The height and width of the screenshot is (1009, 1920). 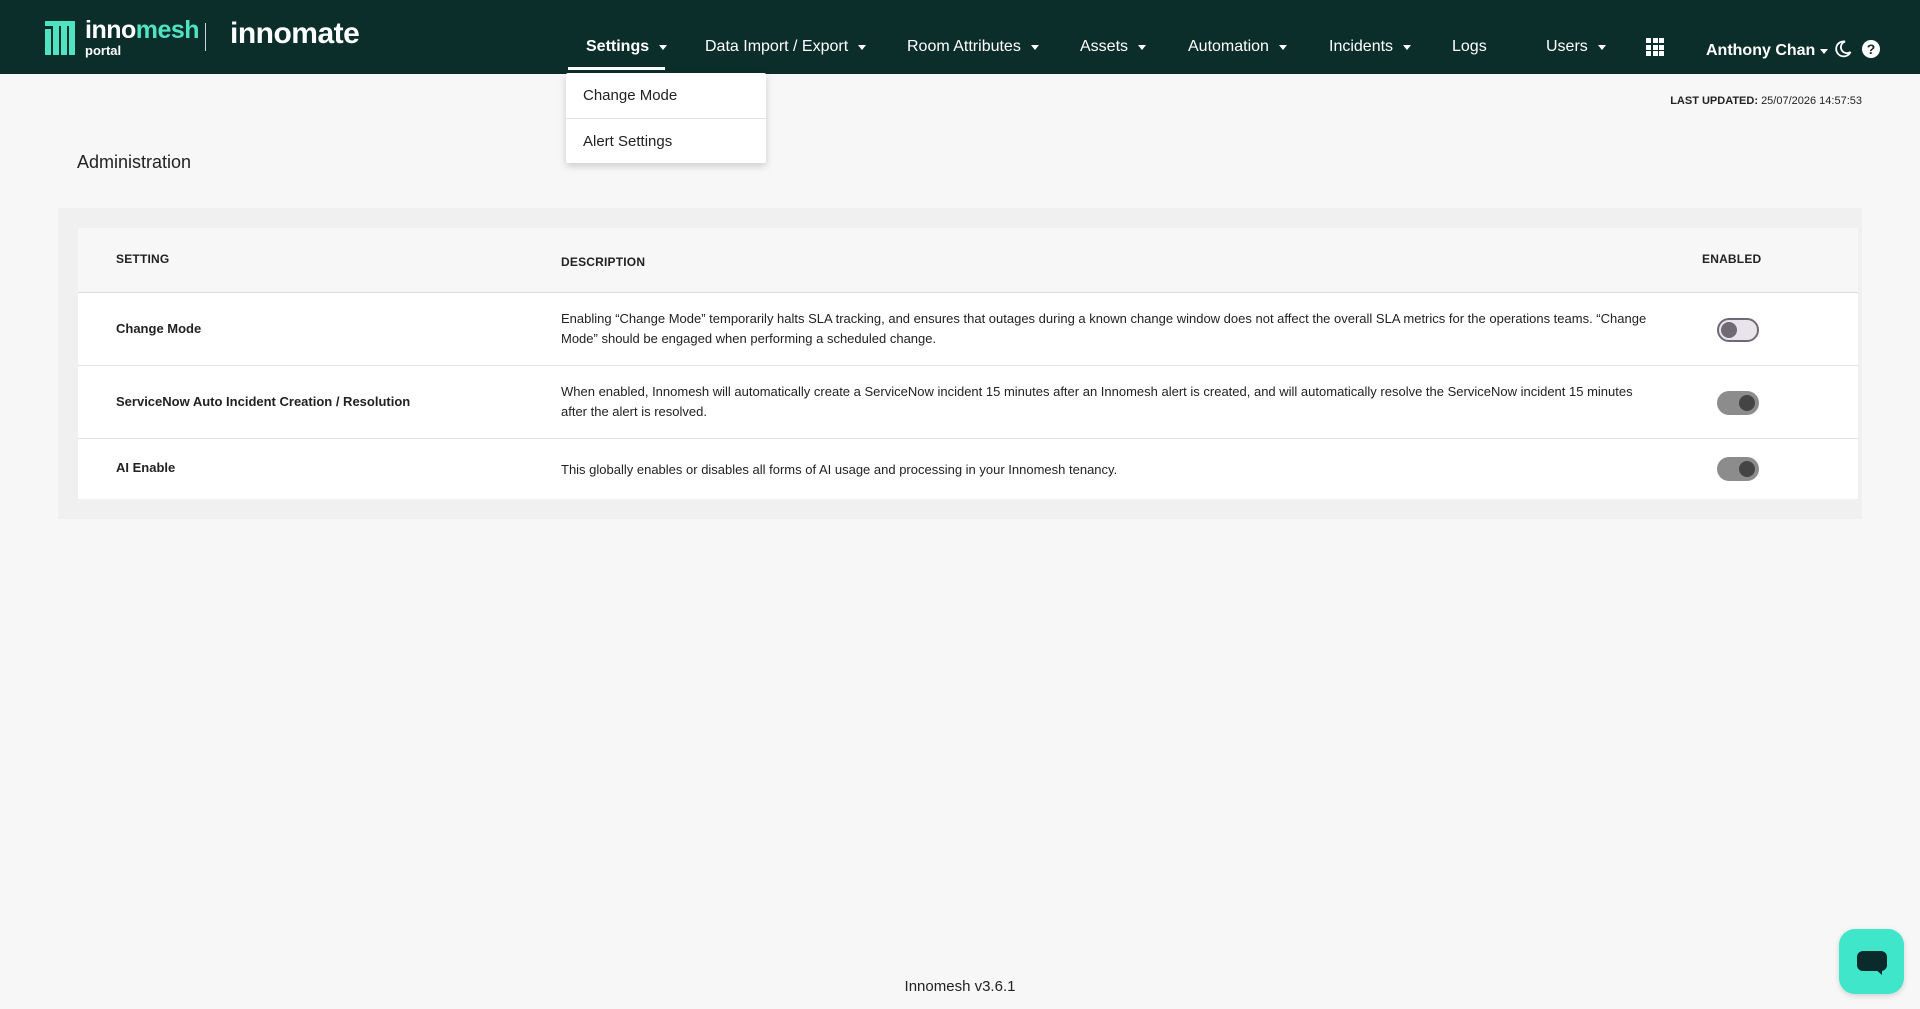 What do you see at coordinates (666, 95) in the screenshot?
I see `menu-item-change-mode: Change Mode` at bounding box center [666, 95].